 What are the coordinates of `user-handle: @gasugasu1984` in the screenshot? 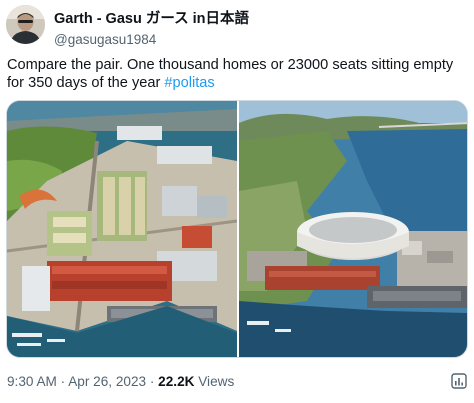 It's located at (151, 39).